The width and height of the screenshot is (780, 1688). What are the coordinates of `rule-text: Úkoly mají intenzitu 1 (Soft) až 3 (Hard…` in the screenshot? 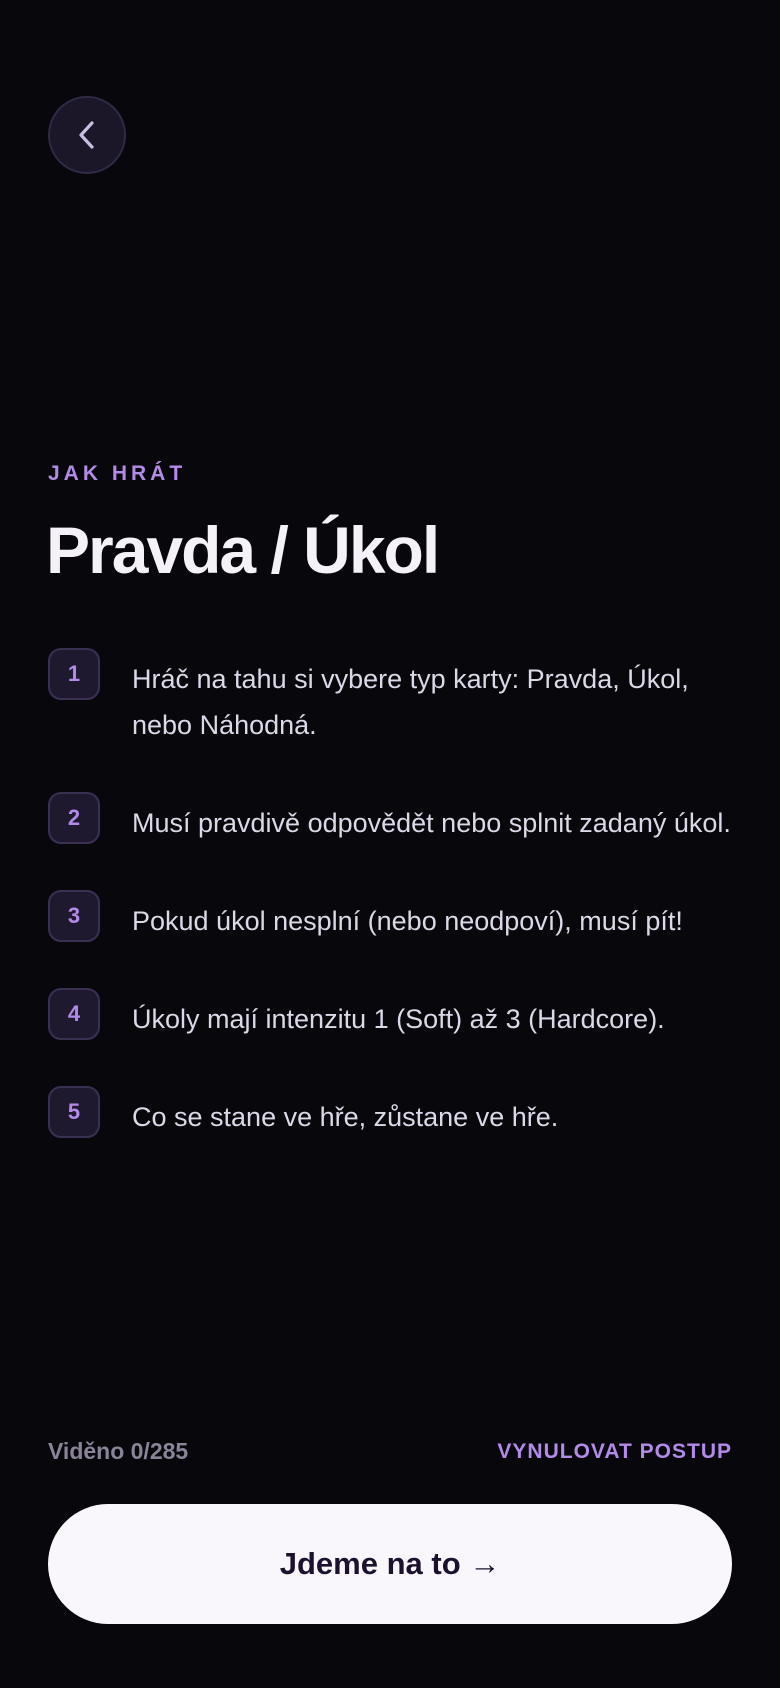 It's located at (398, 1019).